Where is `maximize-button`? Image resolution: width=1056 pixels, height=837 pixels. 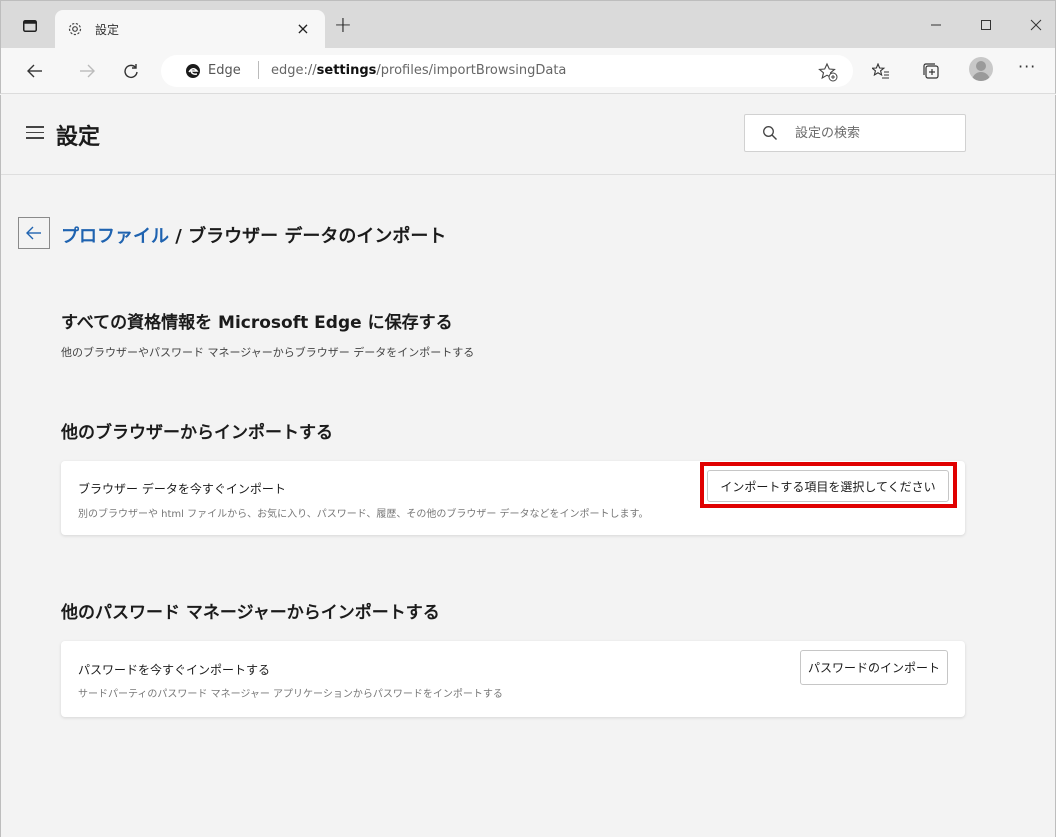
maximize-button is located at coordinates (986, 25).